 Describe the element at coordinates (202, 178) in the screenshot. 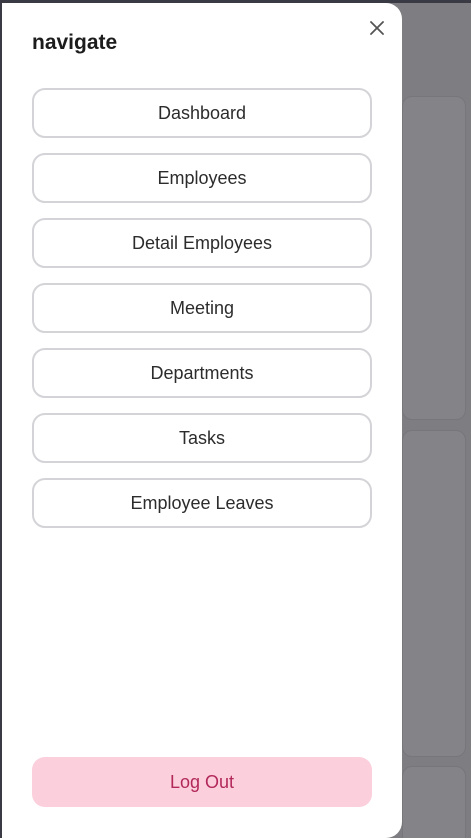

I see `nav-item-employees: Employees` at that location.